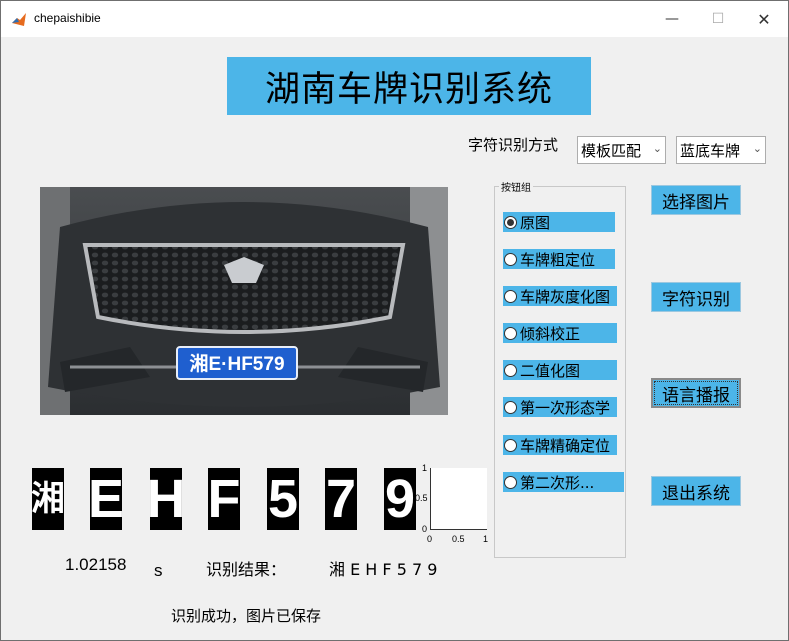 This screenshot has width=789, height=641. What do you see at coordinates (611, 150) in the screenshot?
I see `method-select-value: 模板匹配` at bounding box center [611, 150].